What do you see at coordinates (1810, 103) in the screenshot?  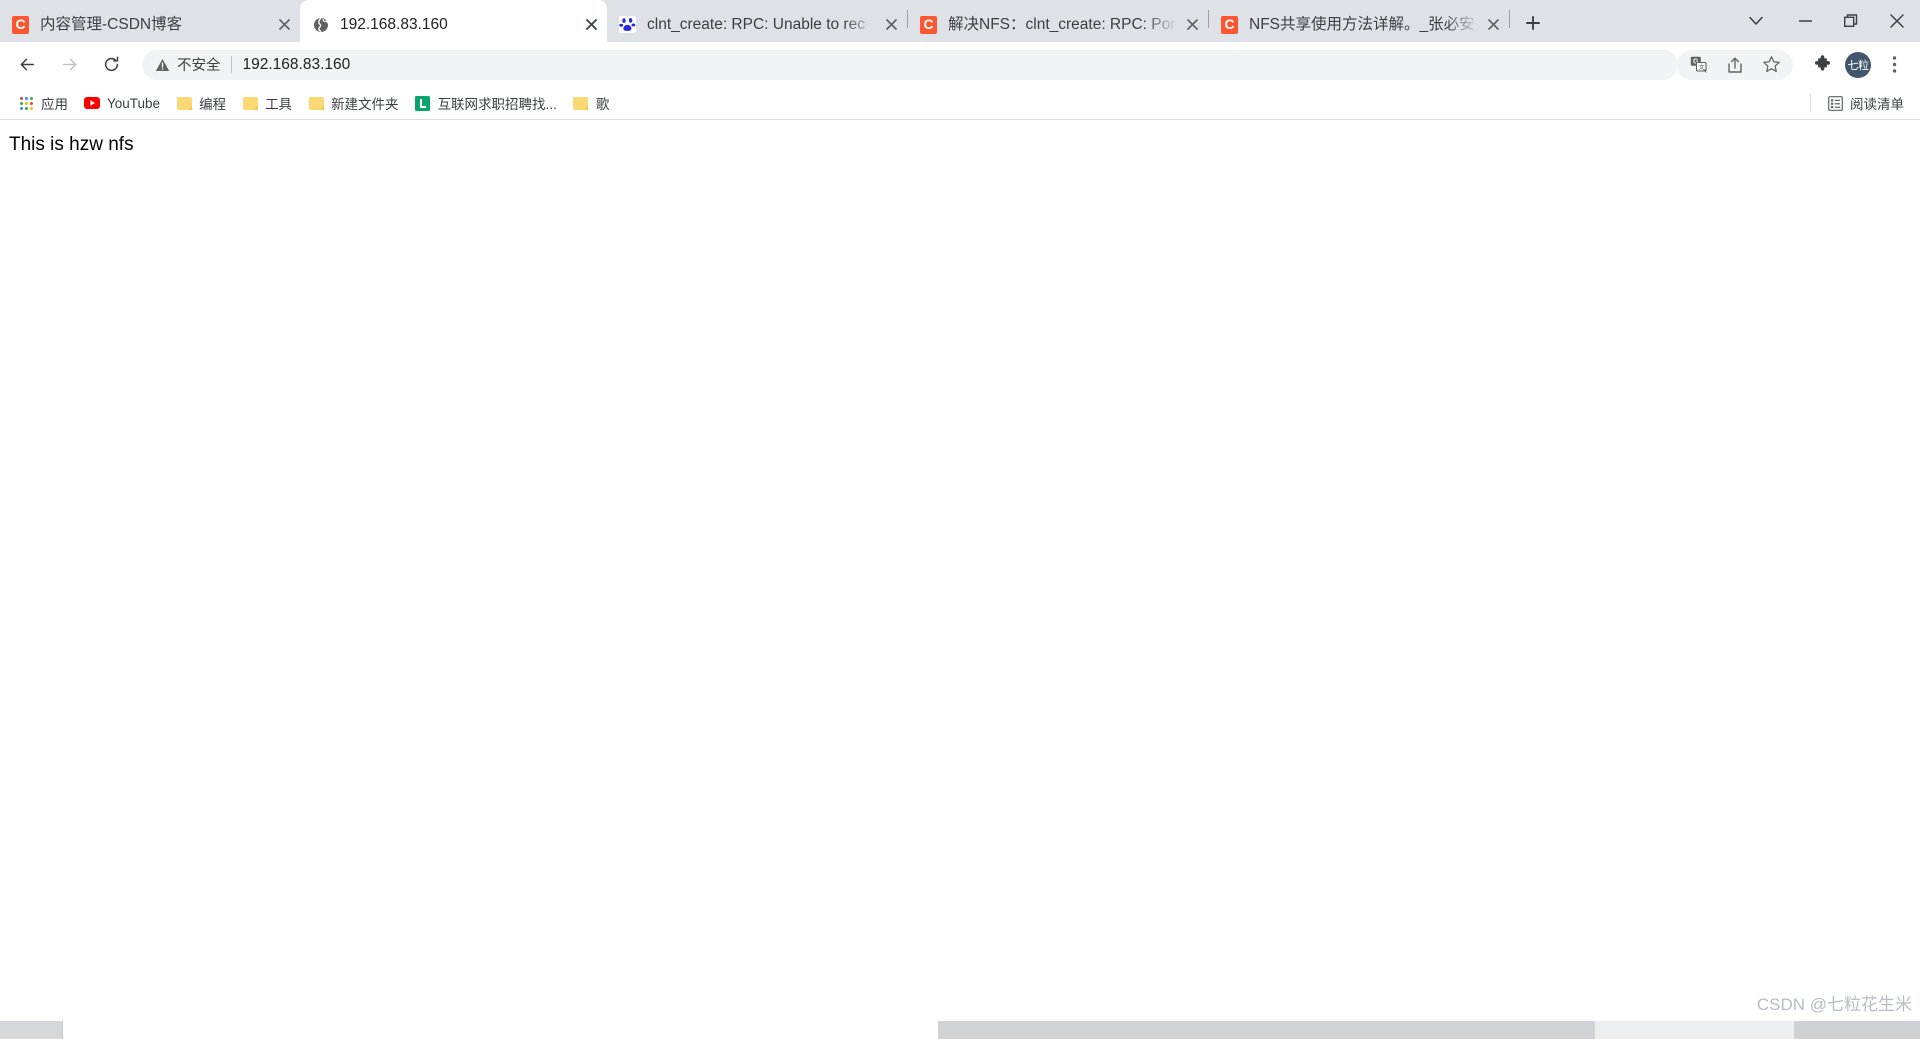 I see `bookmarks-divider` at bounding box center [1810, 103].